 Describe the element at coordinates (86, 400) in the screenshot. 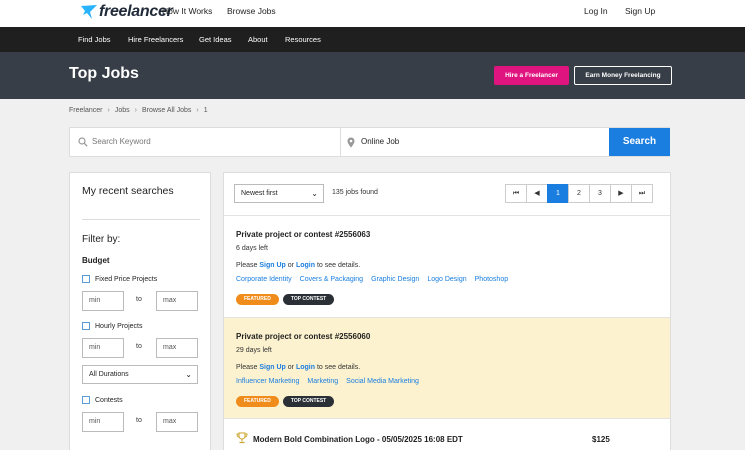

I see `contests-checkbox` at that location.